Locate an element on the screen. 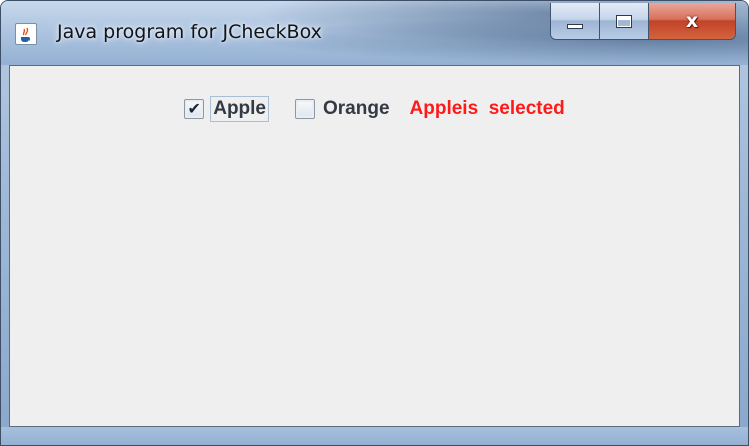  window-title: Java program for JCheckBox is located at coordinates (189, 32).